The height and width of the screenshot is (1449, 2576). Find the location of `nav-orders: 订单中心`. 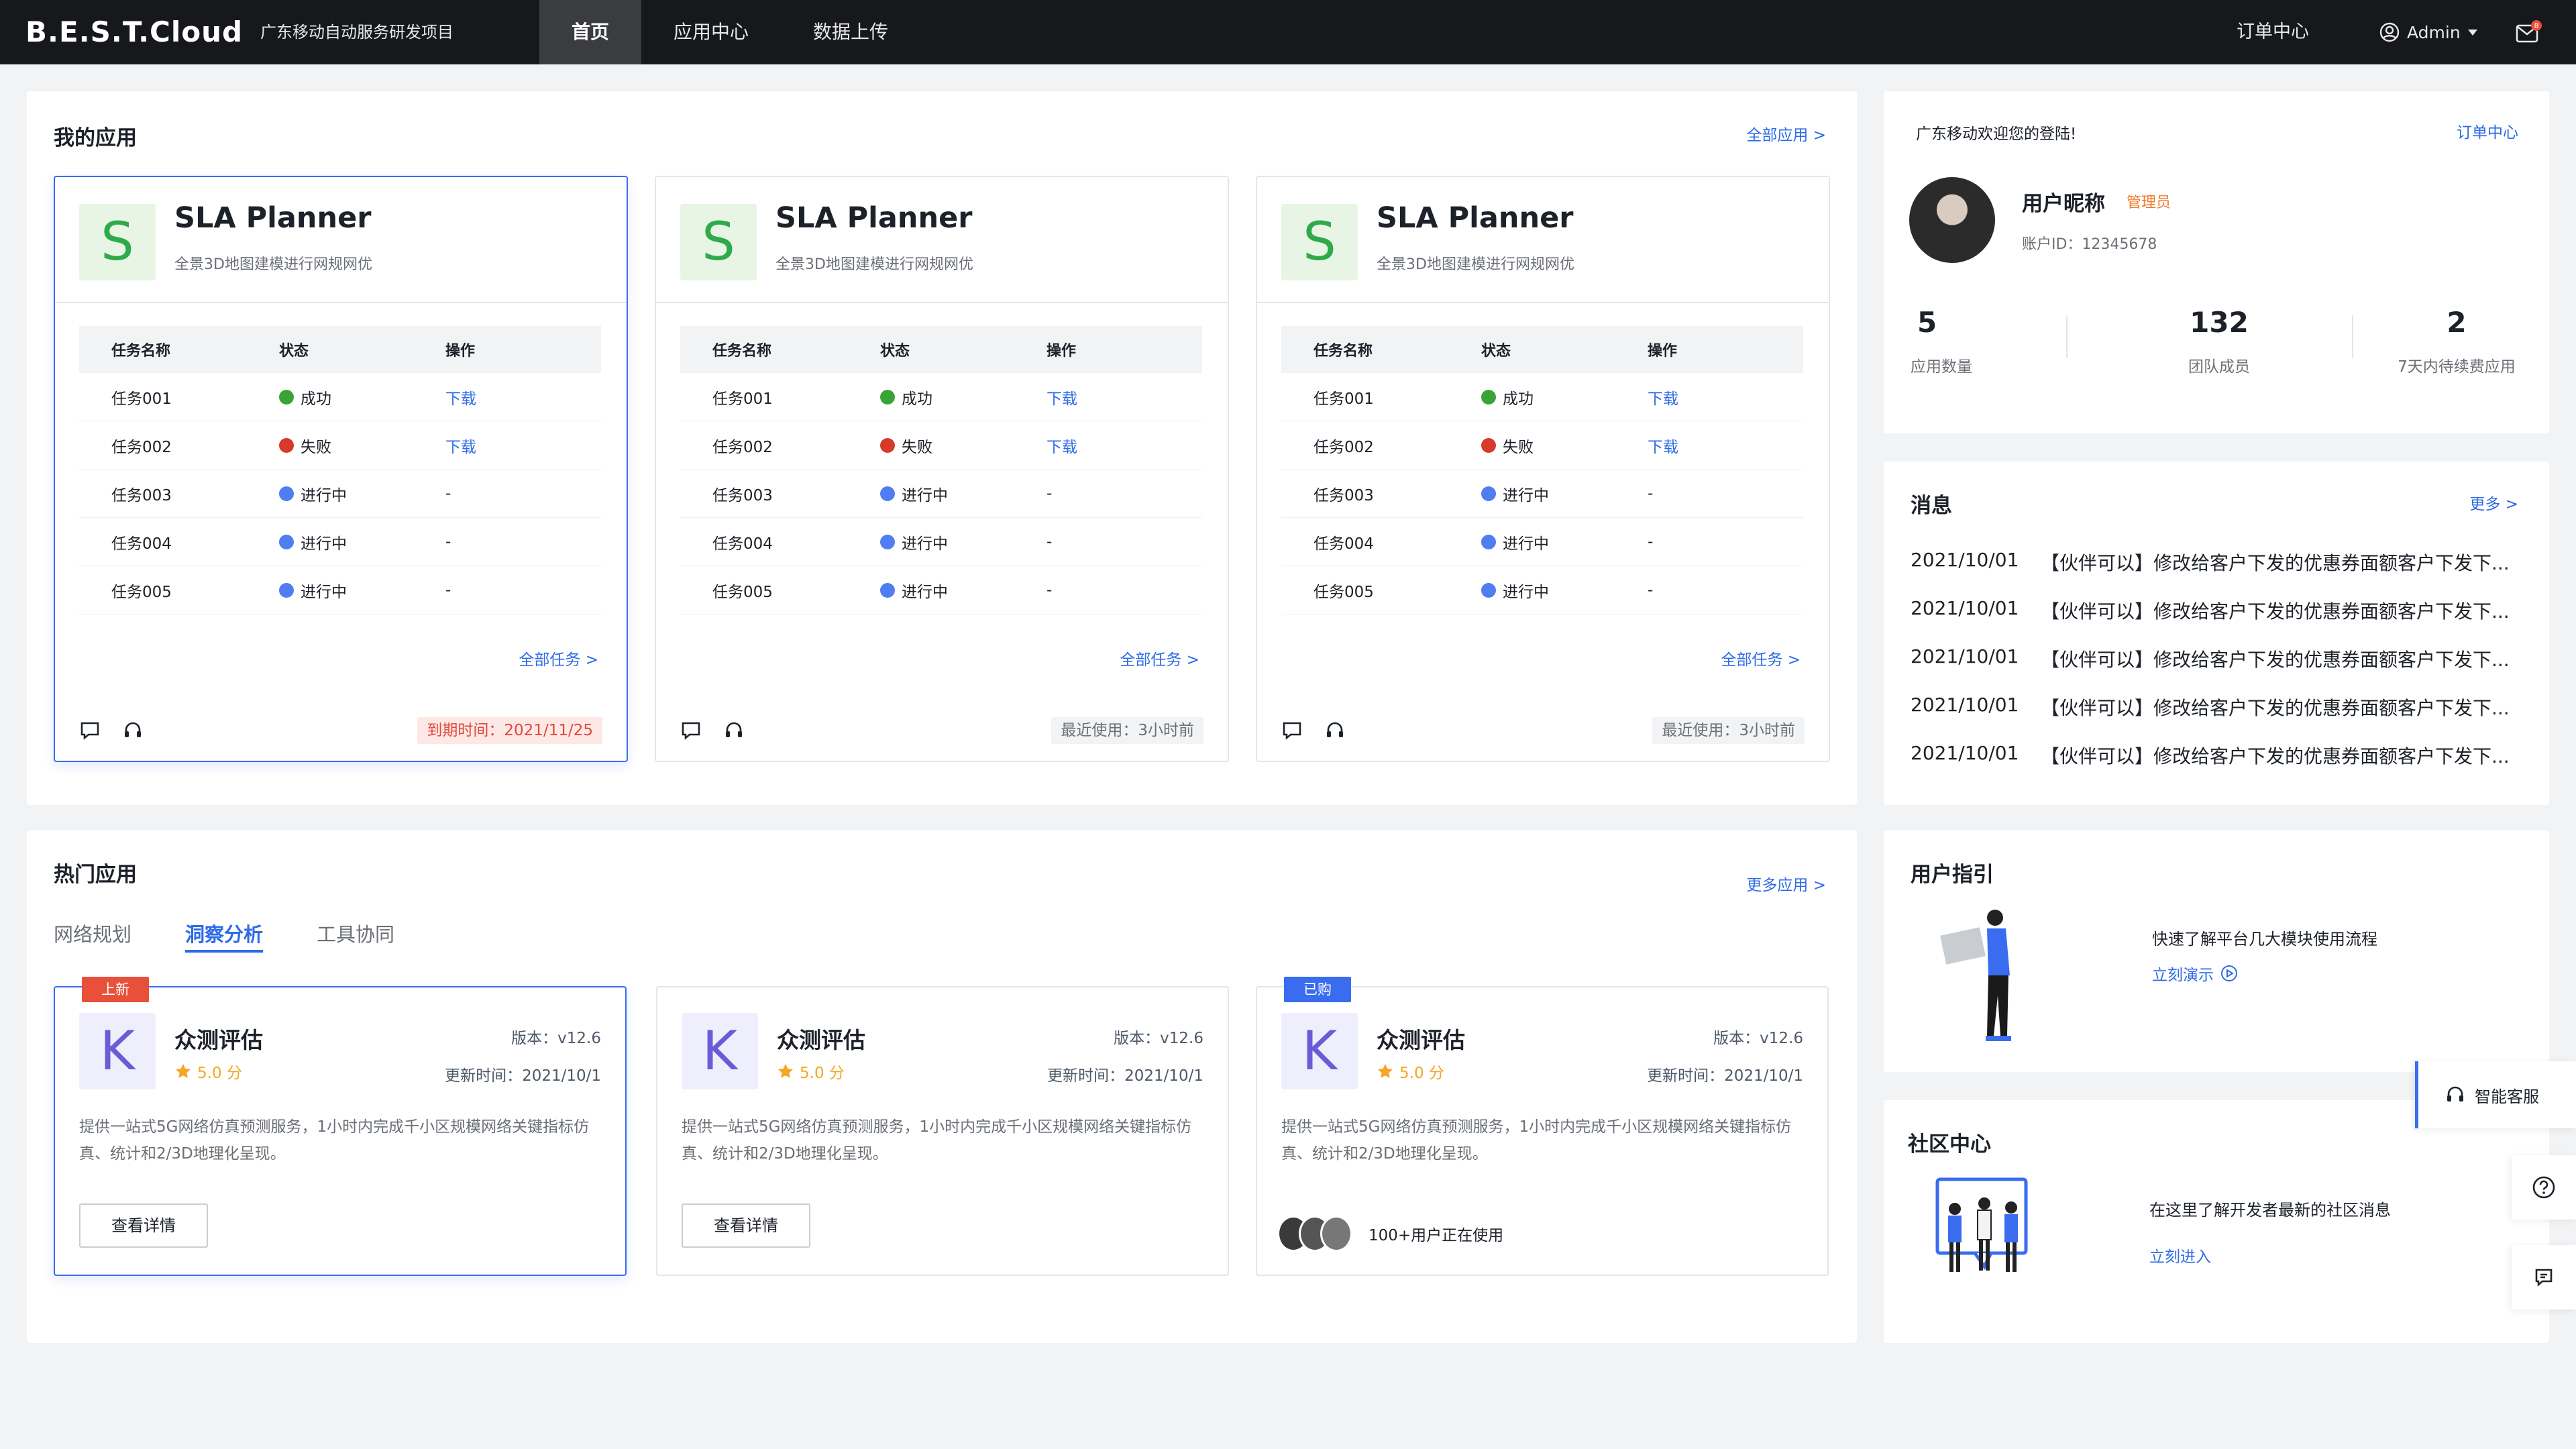

nav-orders: 订单中心 is located at coordinates (2273, 32).